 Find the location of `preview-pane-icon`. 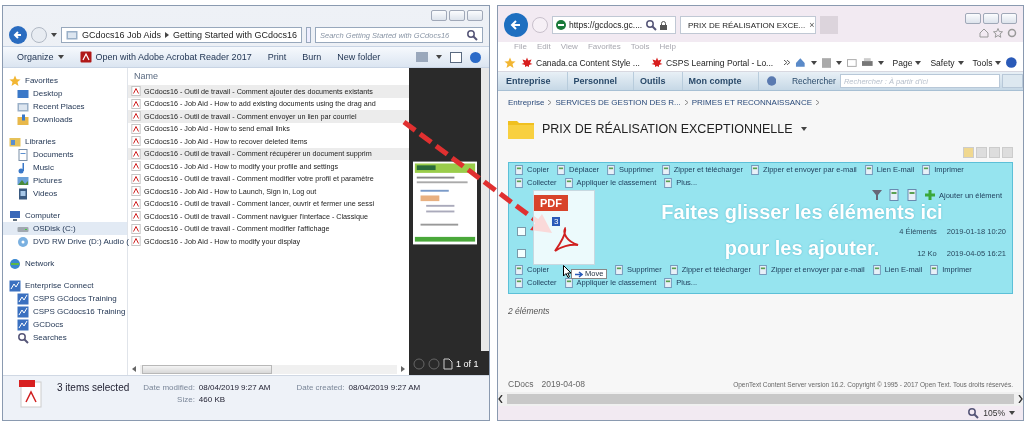

preview-pane-icon is located at coordinates (456, 57).